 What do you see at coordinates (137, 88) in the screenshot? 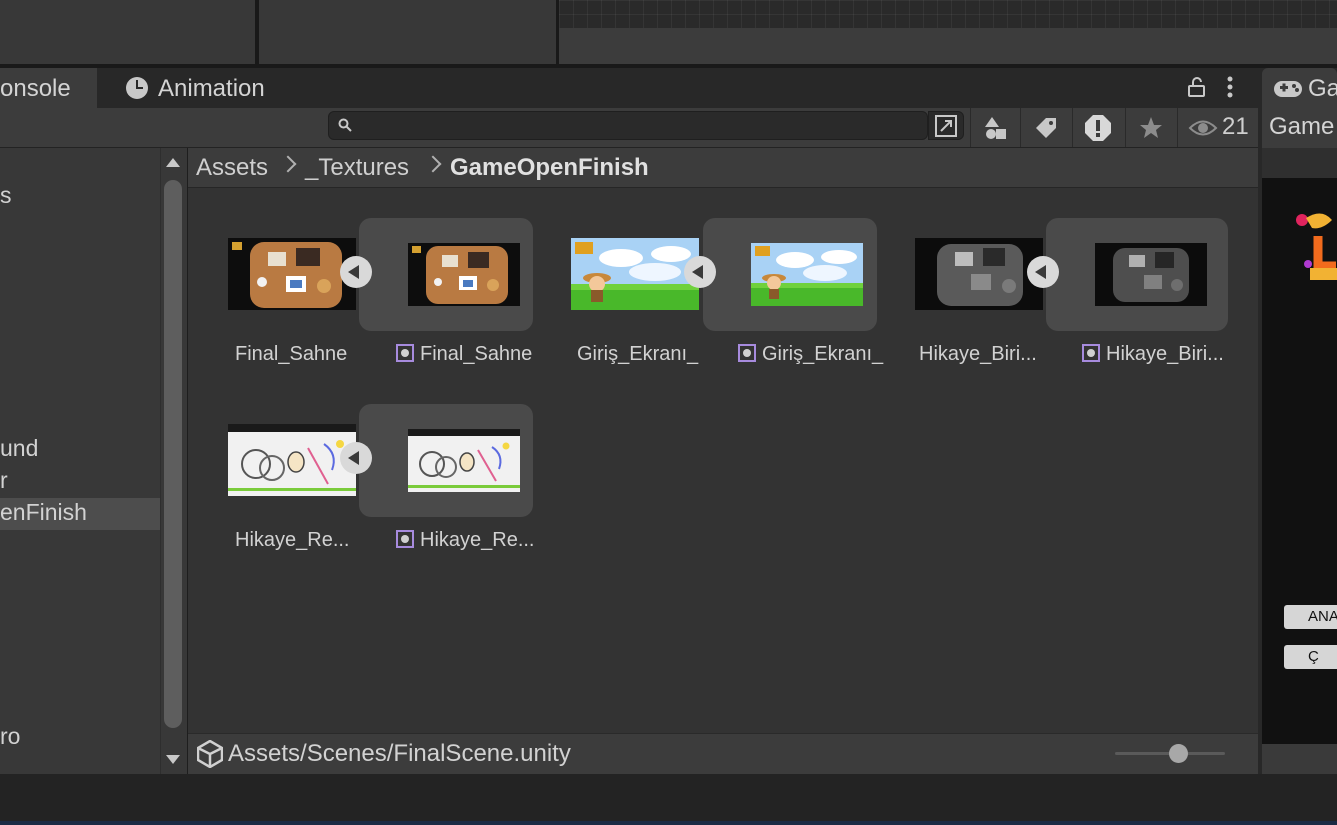
I see `clock-icon` at bounding box center [137, 88].